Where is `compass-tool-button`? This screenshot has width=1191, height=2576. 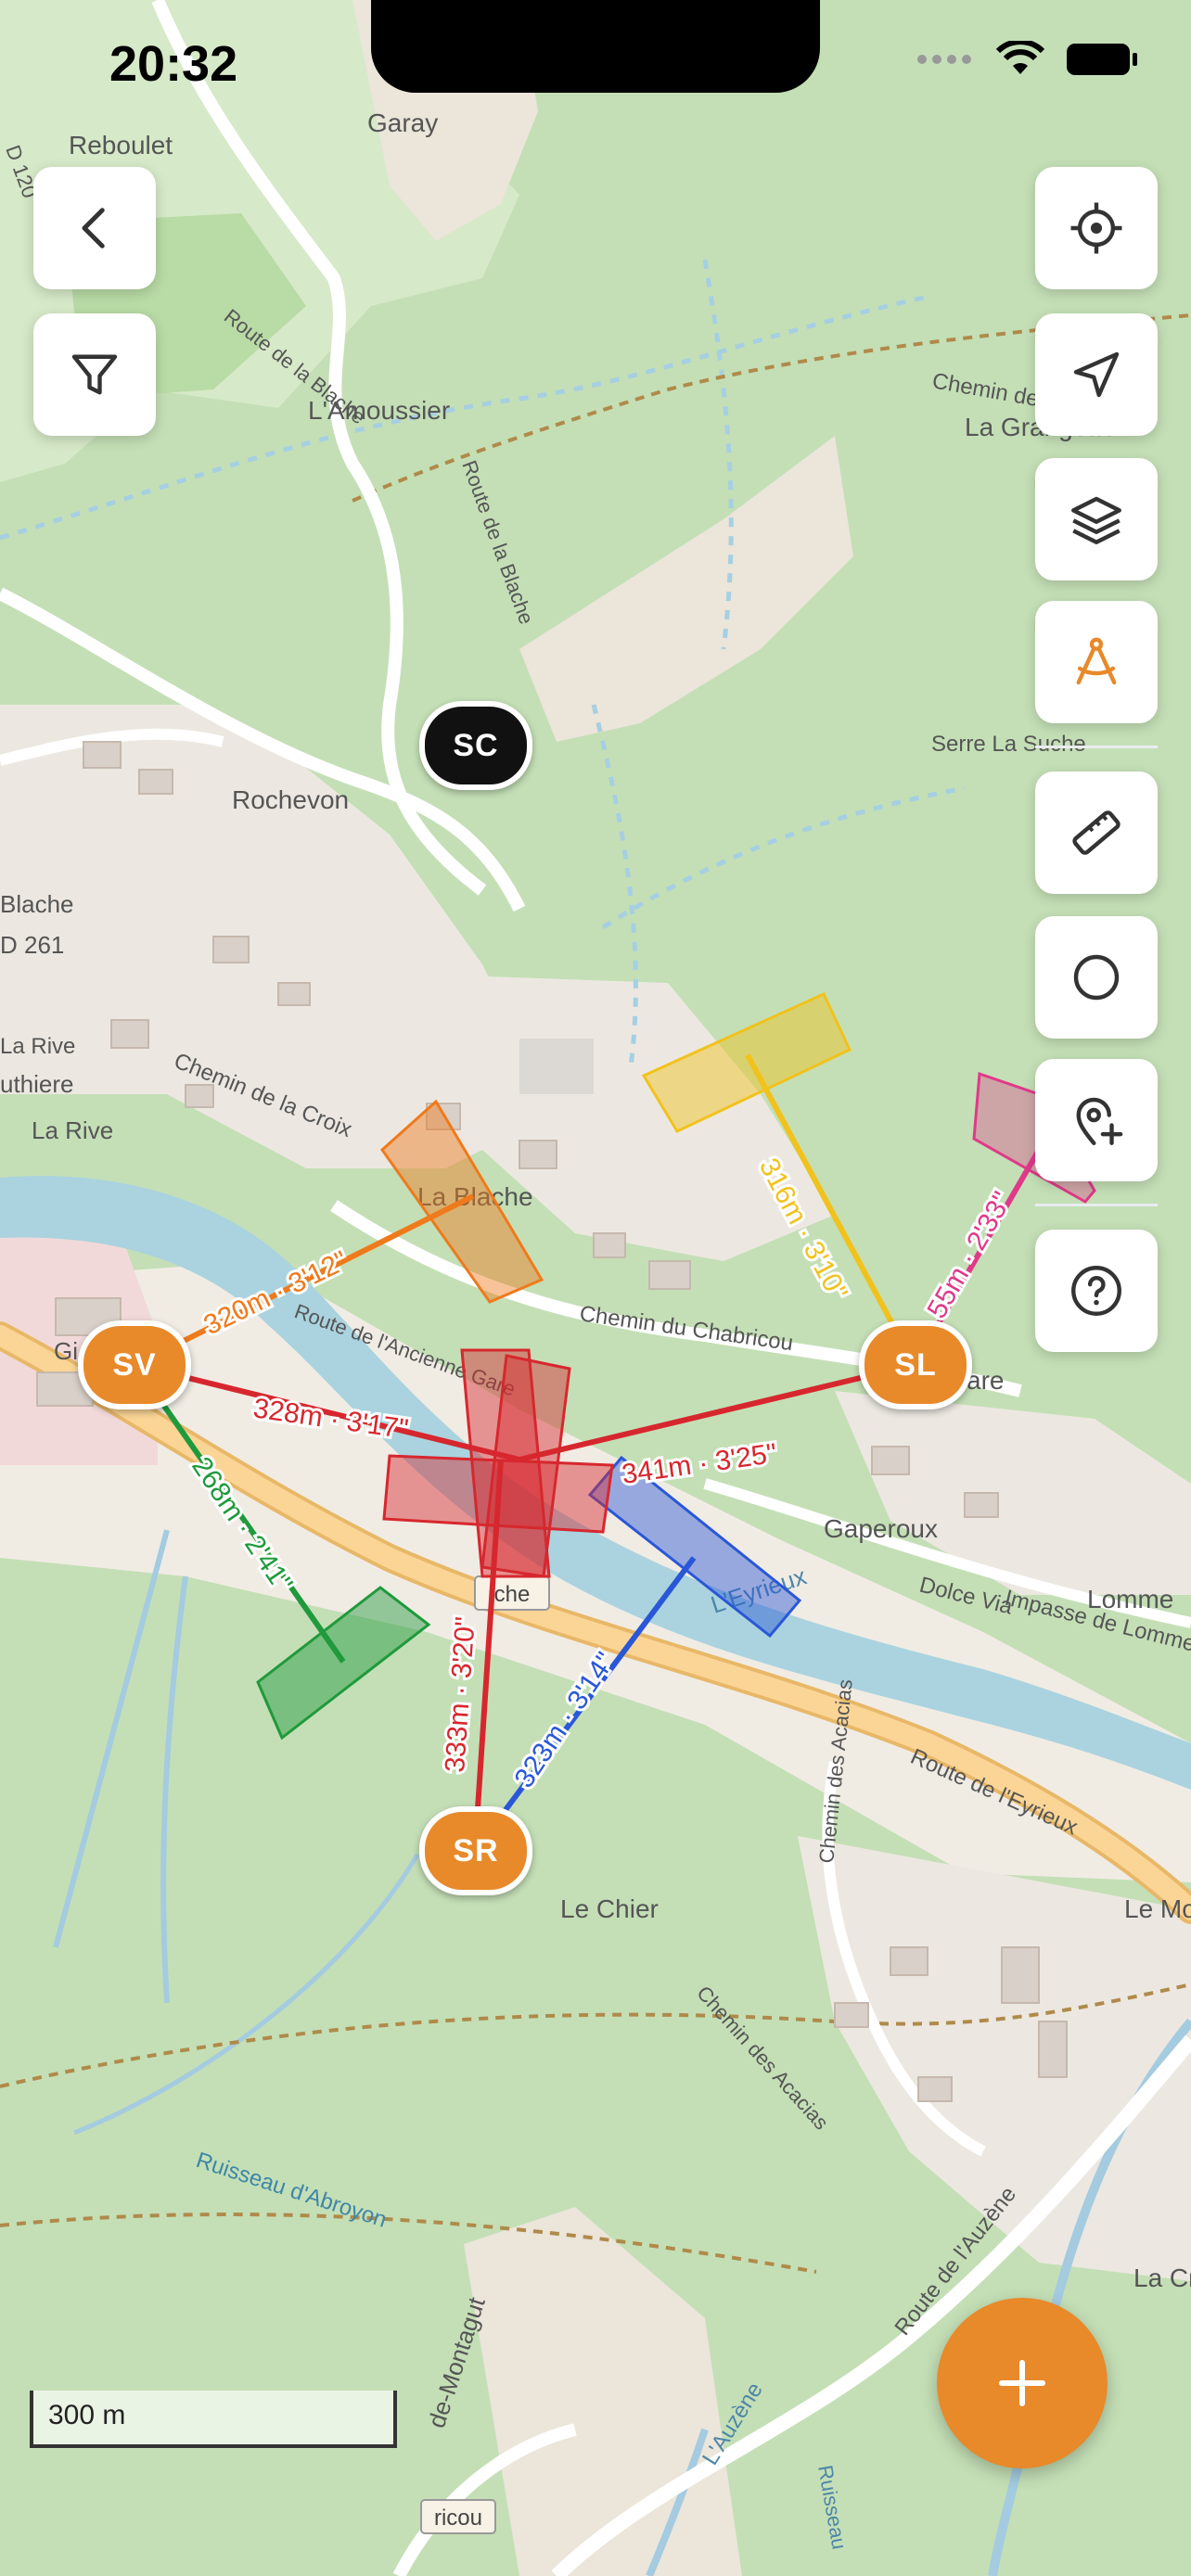 compass-tool-button is located at coordinates (1096, 662).